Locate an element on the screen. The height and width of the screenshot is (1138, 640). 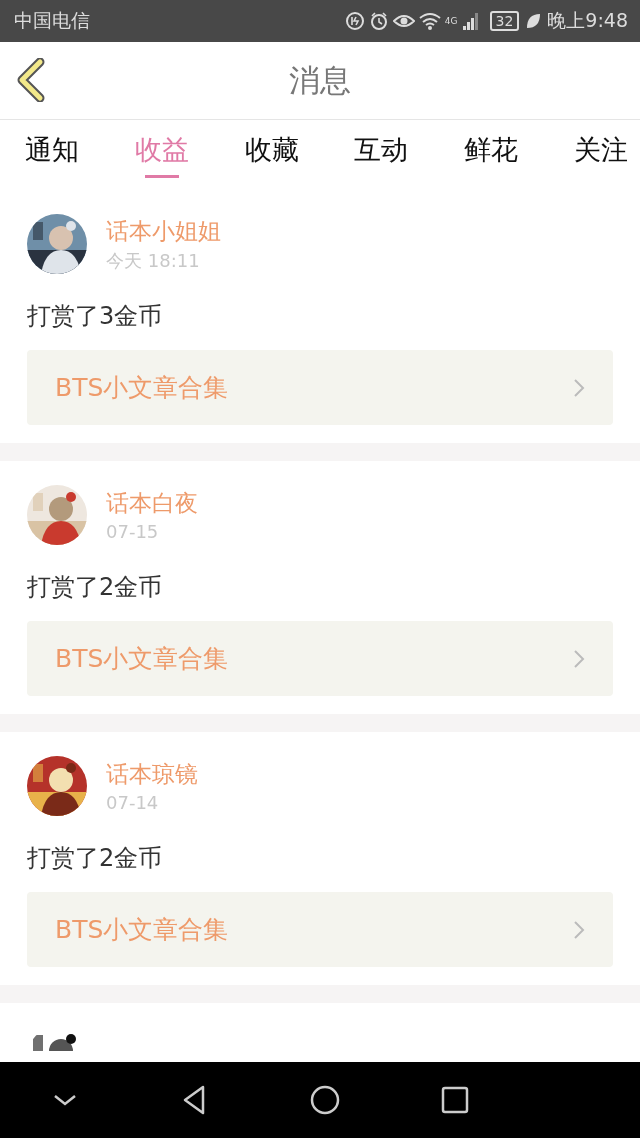
message-text: 打赏了3金币 is located at coordinates (95, 316).